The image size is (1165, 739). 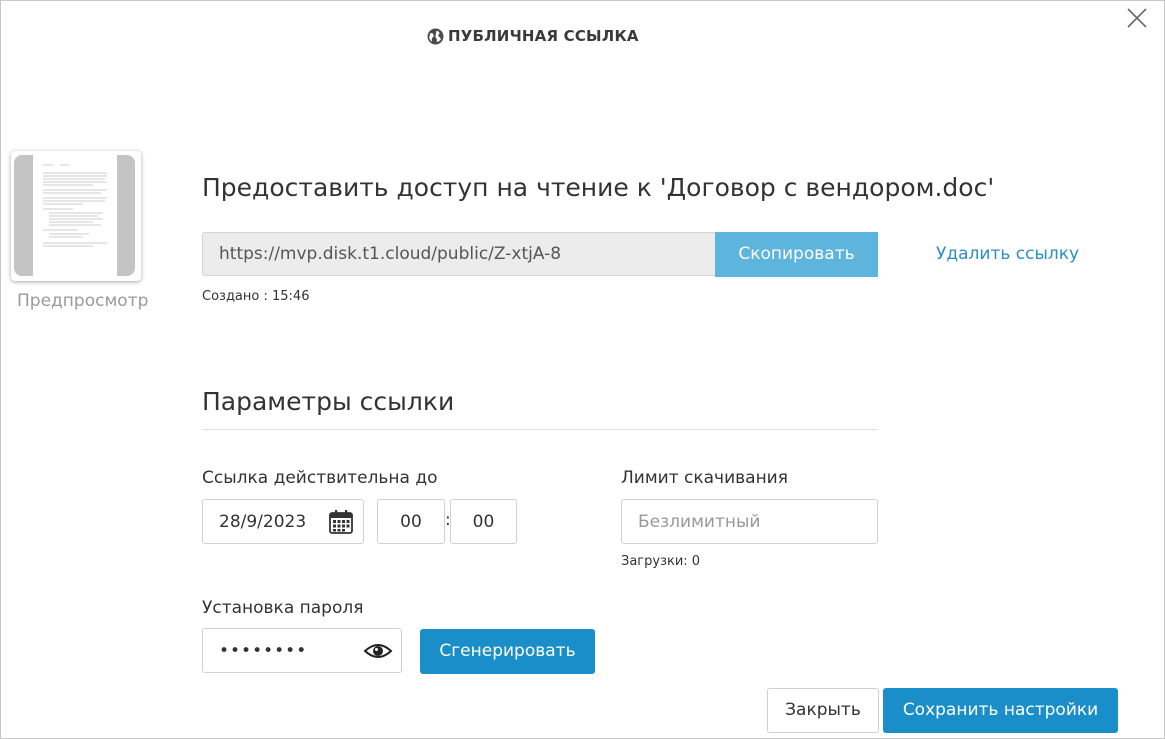 I want to click on expiry-minute-input: 00, so click(x=483, y=521).